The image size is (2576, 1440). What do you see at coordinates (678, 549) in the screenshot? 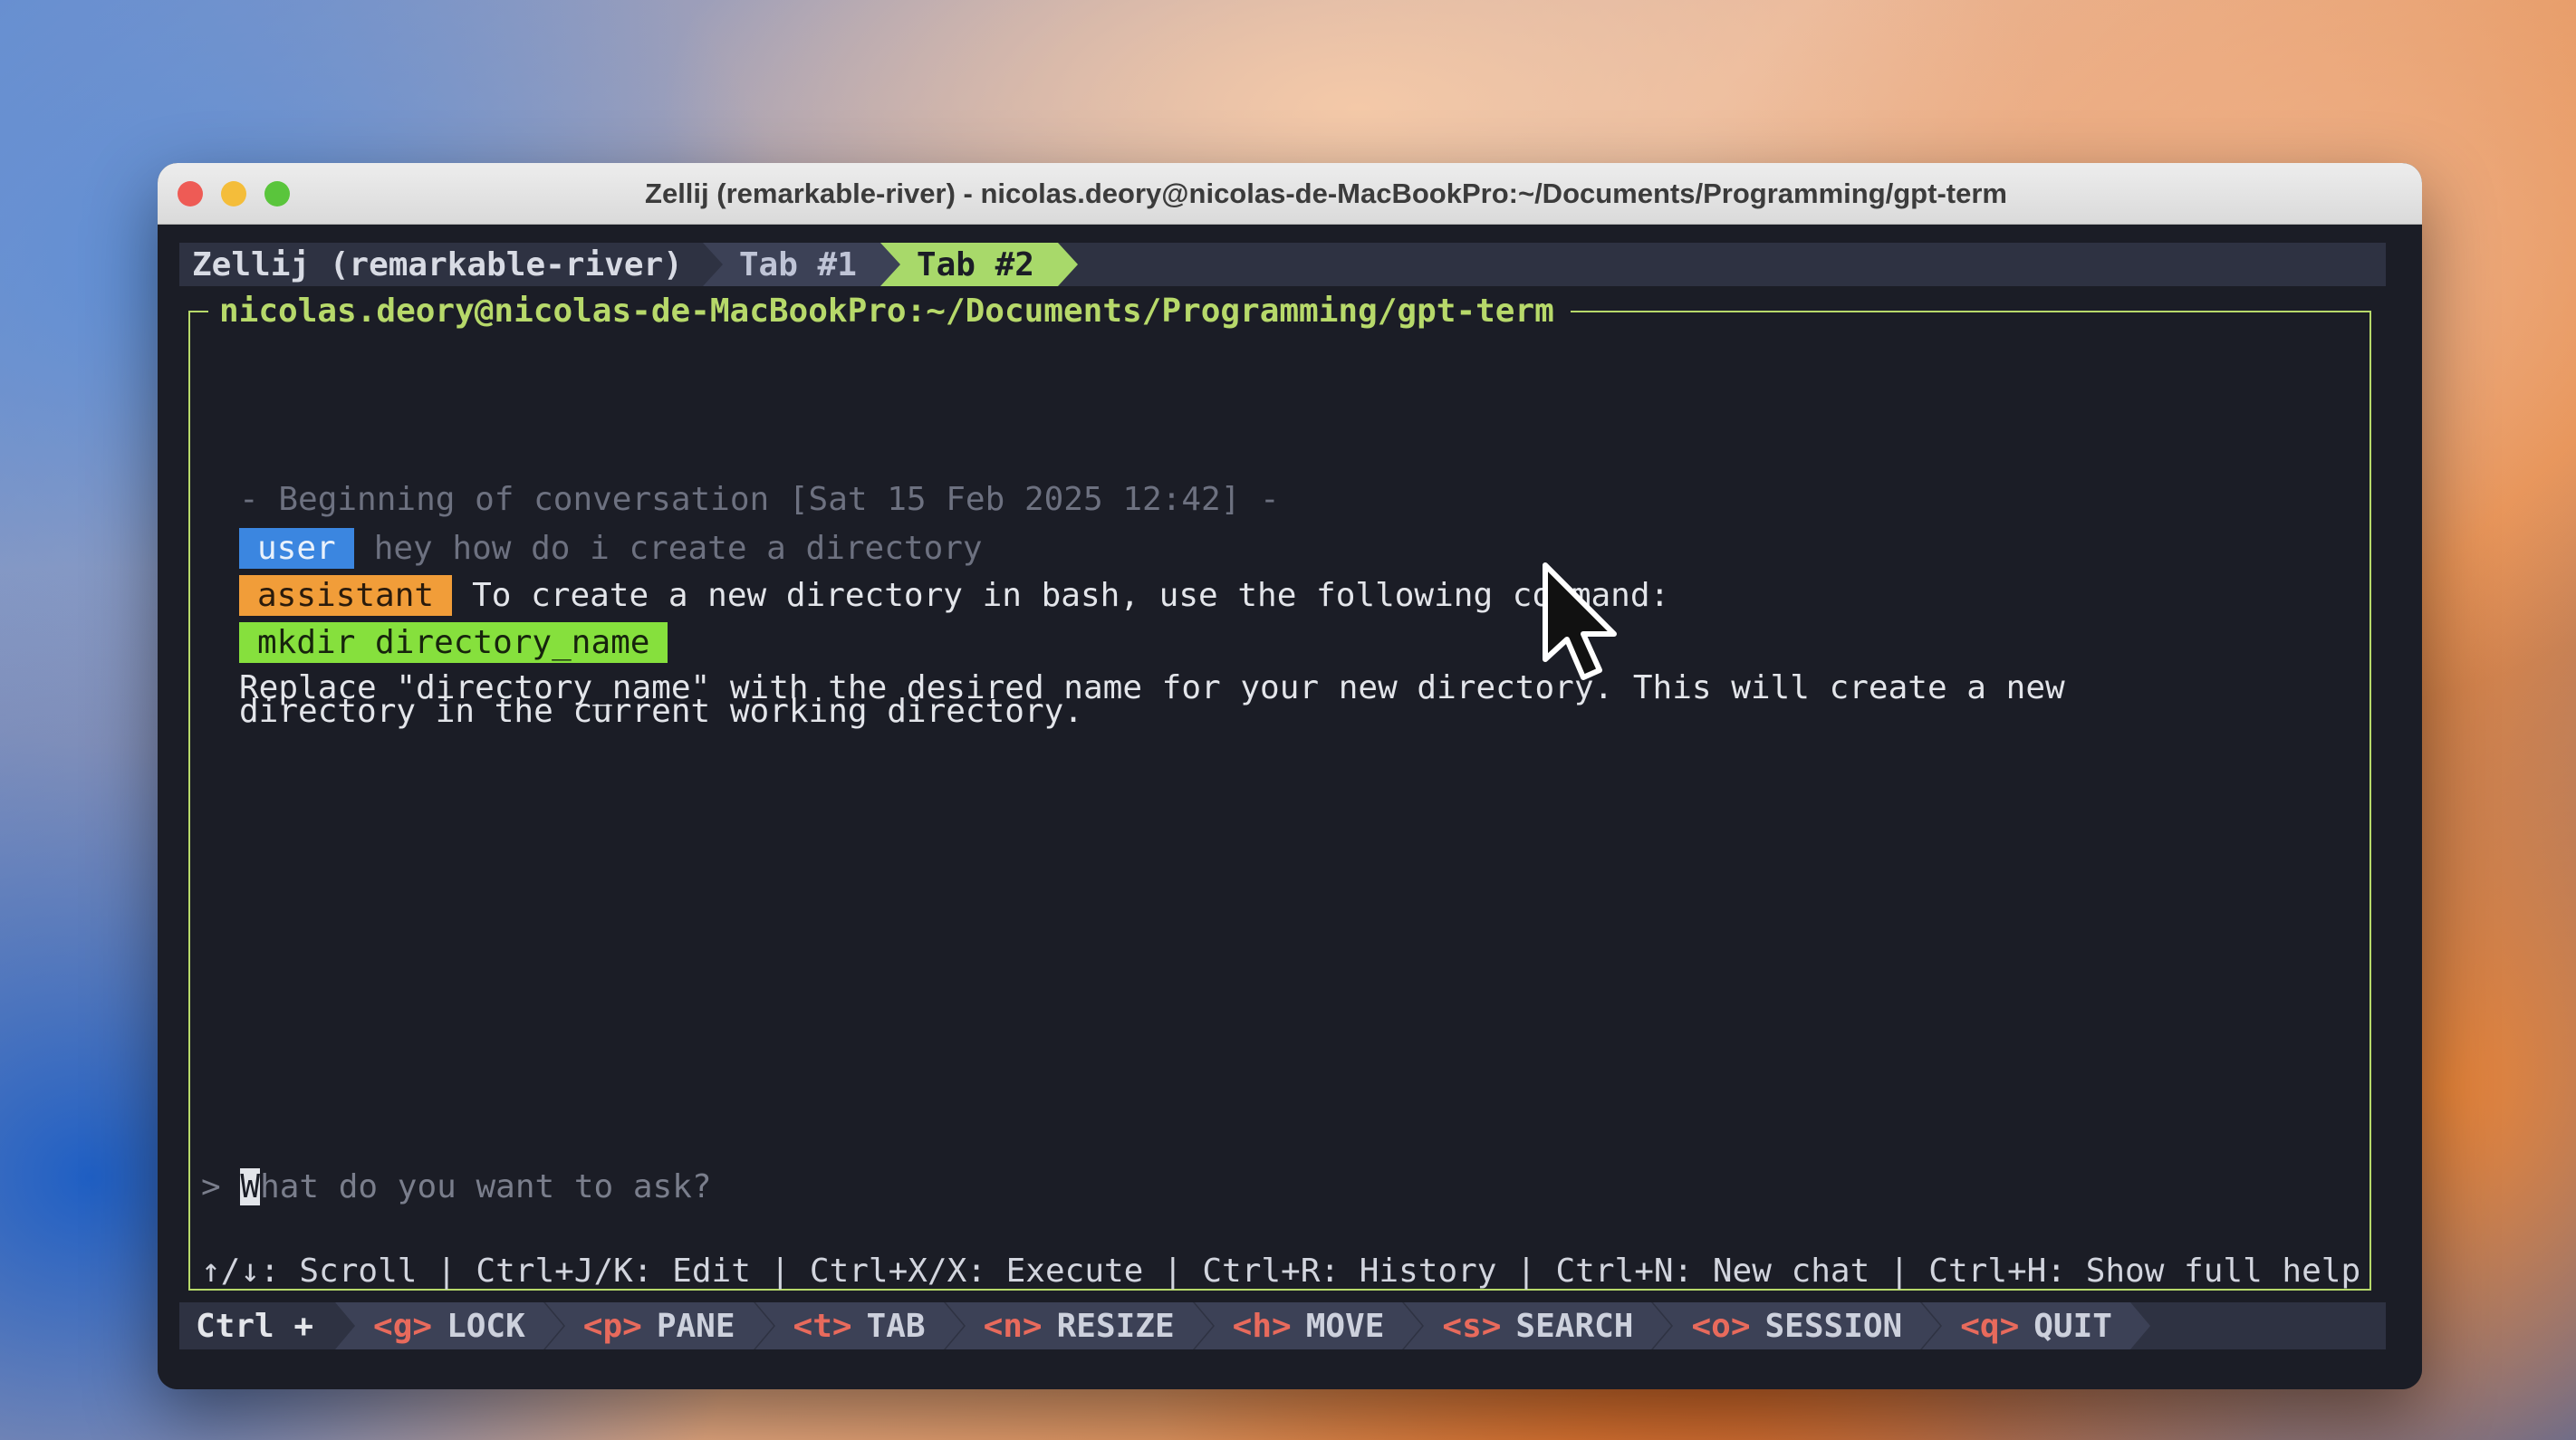
I see `user-message-text: hey how do i create a directory` at bounding box center [678, 549].